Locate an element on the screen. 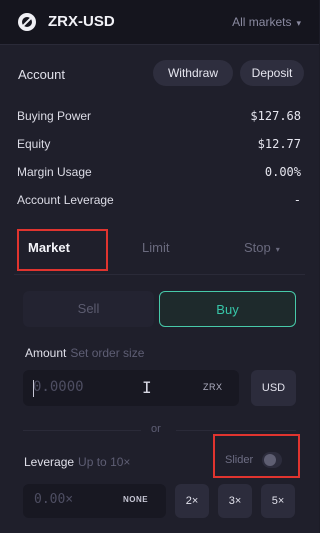 The height and width of the screenshot is (533, 320). leverage-label: Leverage Up to 10× is located at coordinates (77, 462).